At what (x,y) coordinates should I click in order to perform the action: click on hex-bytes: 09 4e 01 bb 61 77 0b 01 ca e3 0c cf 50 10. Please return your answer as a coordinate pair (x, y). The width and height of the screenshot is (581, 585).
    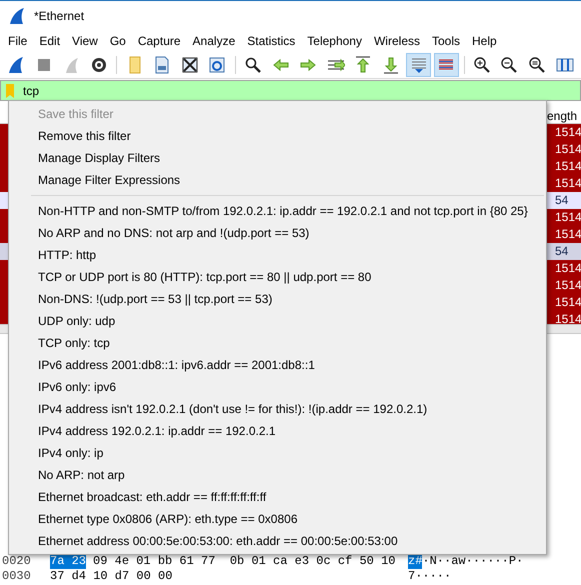
    Looking at the image, I should click on (244, 561).